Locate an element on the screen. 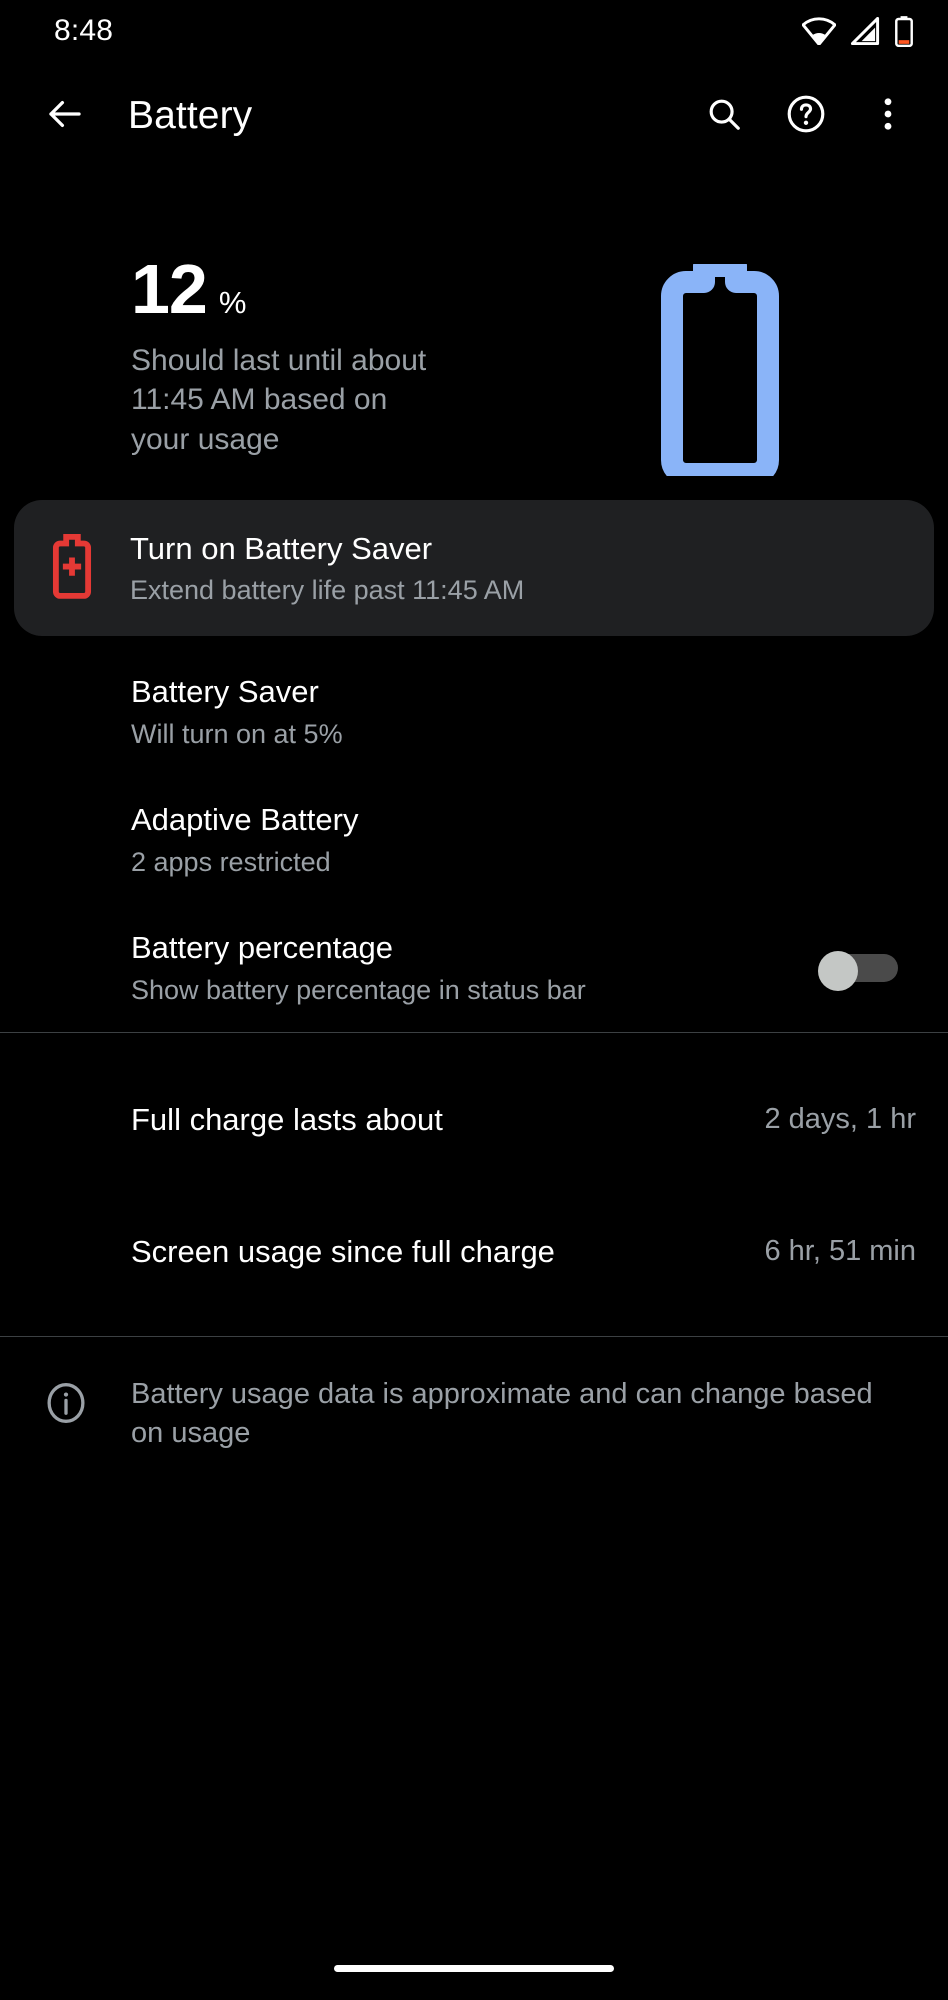 Image resolution: width=948 pixels, height=2000 pixels. back-button is located at coordinates (65, 116).